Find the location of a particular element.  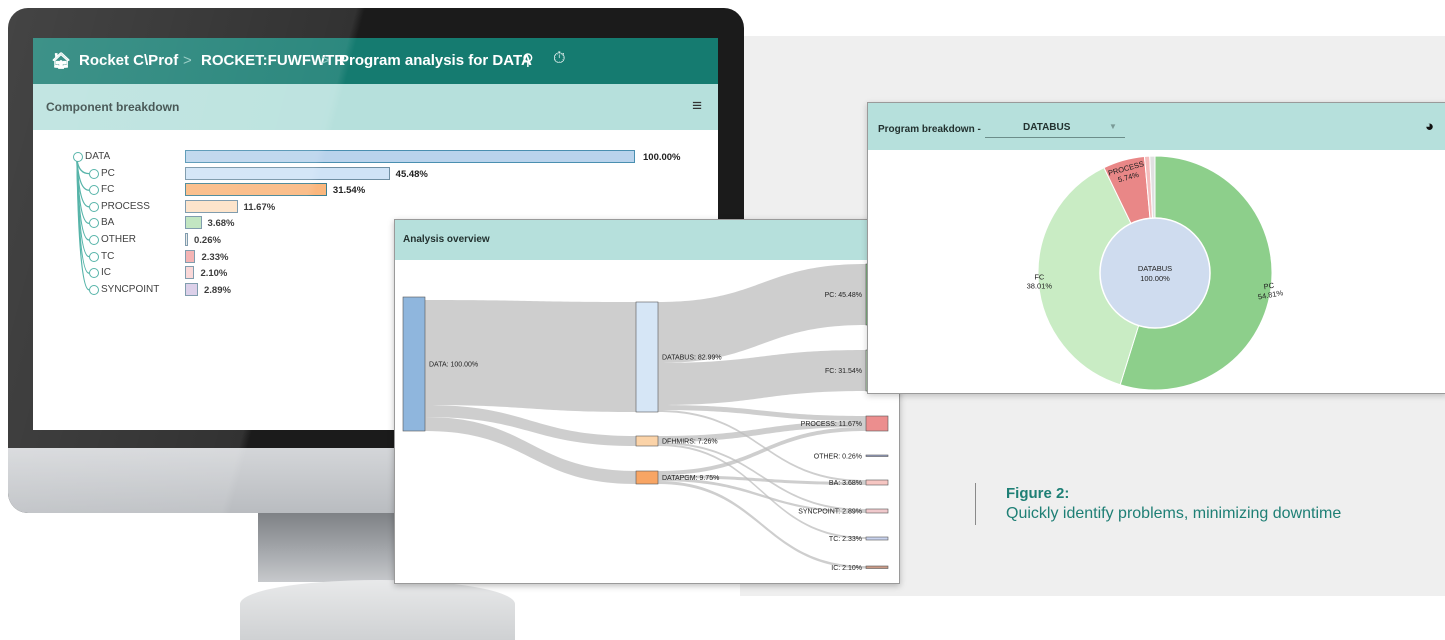

program-select: DATABUS ▼ is located at coordinates (1055, 127).